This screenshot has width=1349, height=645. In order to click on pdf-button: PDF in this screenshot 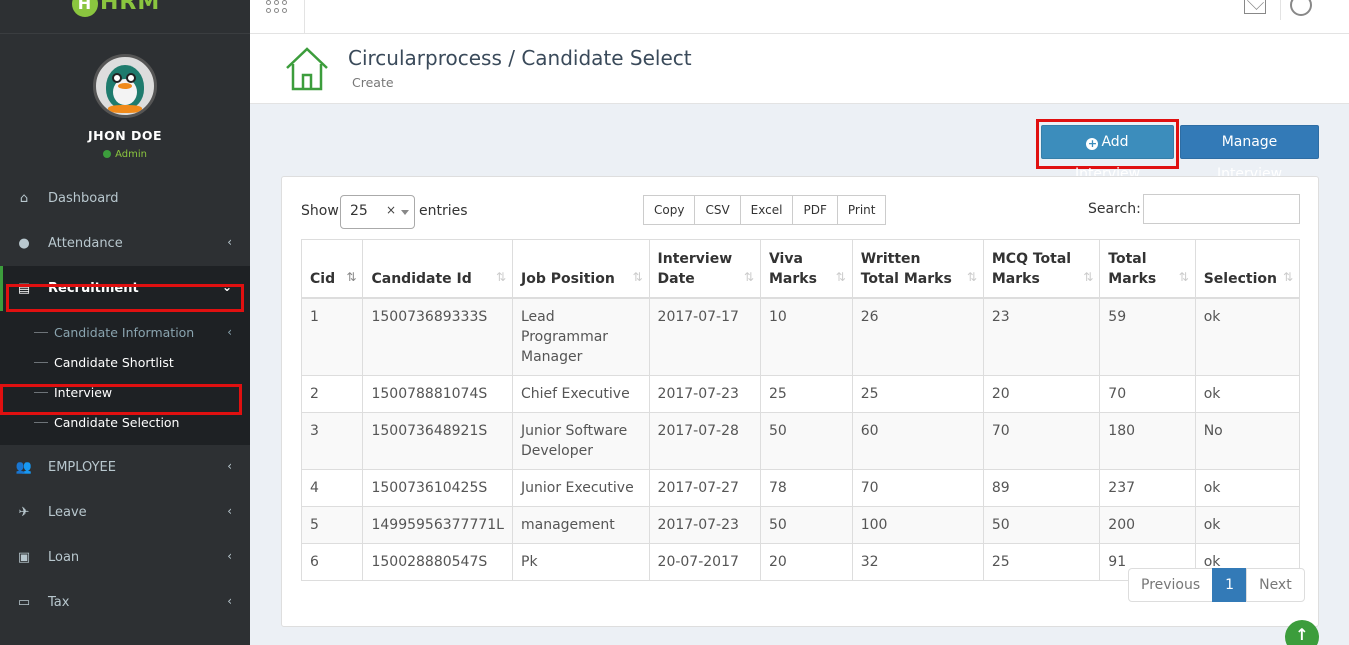, I will do `click(815, 210)`.